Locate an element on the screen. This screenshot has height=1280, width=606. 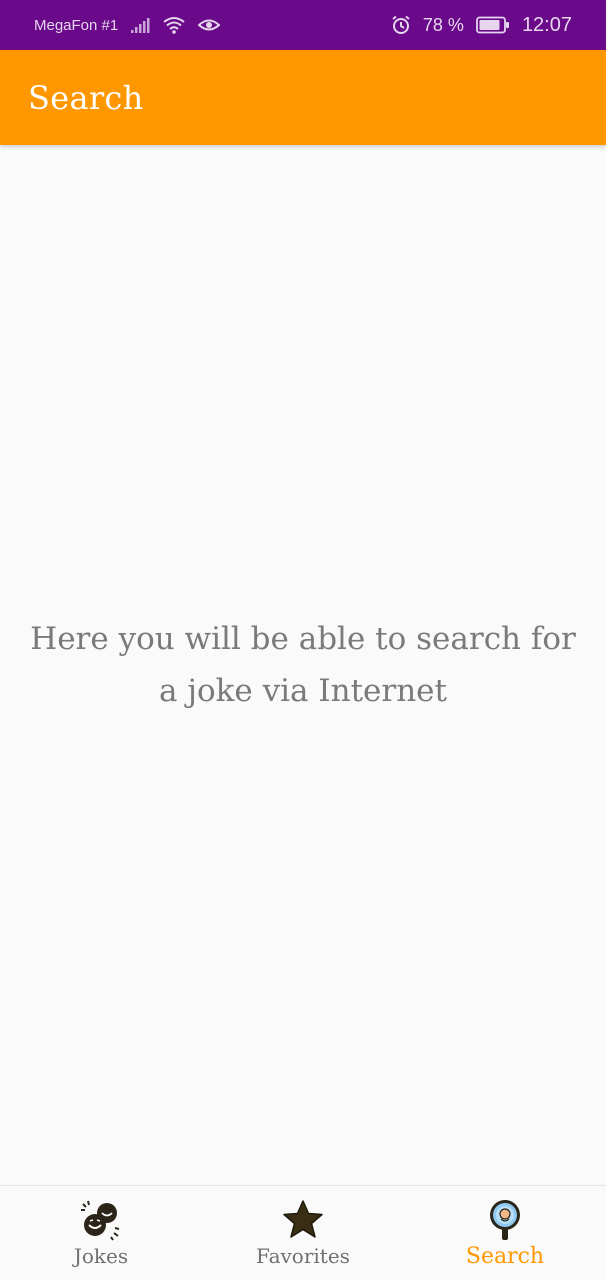
magnifier-icon is located at coordinates (505, 1220).